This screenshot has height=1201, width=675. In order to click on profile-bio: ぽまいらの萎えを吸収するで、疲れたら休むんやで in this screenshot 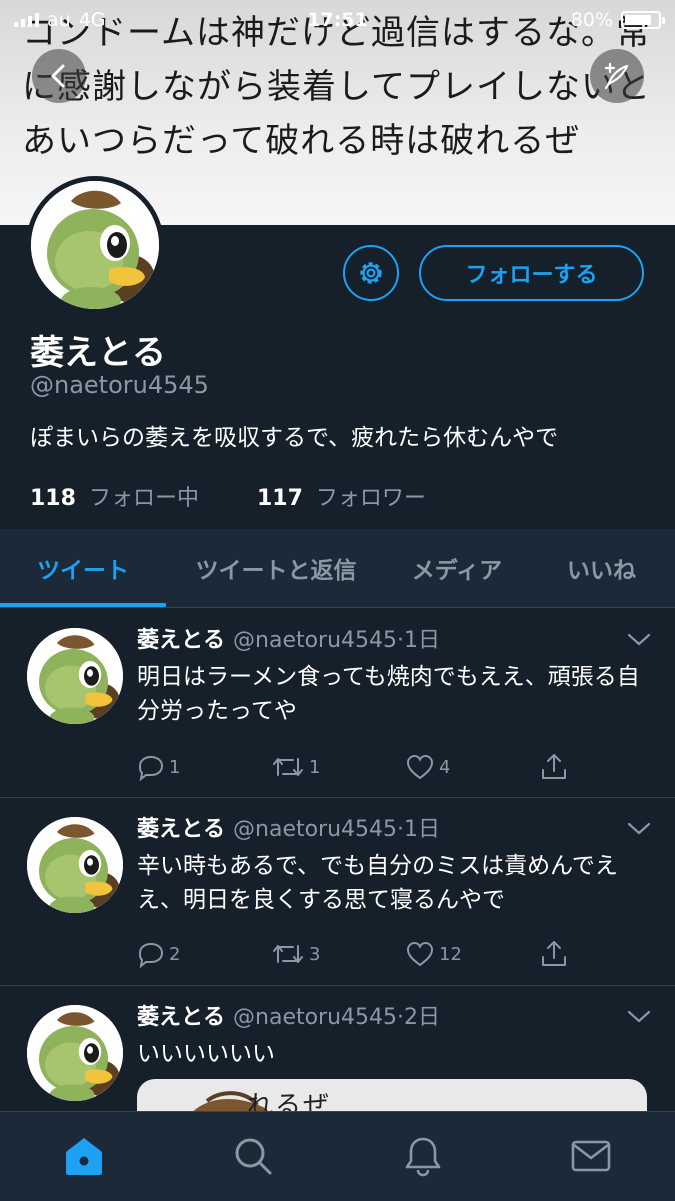, I will do `click(294, 438)`.